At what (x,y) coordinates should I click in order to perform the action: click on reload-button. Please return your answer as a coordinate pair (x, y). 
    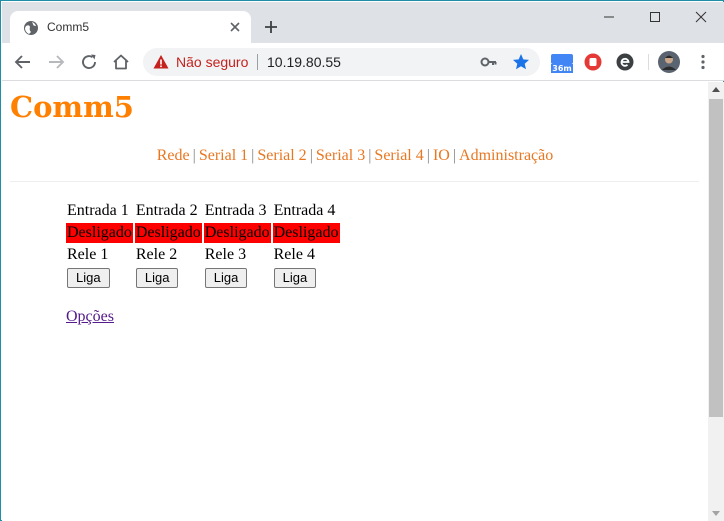
    Looking at the image, I should click on (89, 62).